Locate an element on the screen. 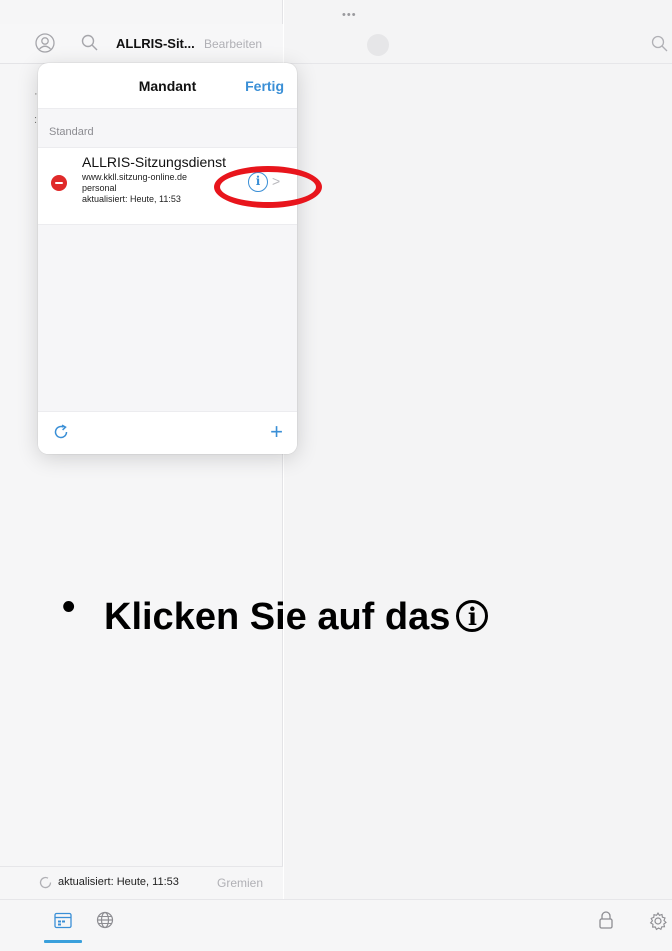 This screenshot has height=951, width=672. status-bar: aktualisiert: Heute, 11:53 Gremien is located at coordinates (141, 882).